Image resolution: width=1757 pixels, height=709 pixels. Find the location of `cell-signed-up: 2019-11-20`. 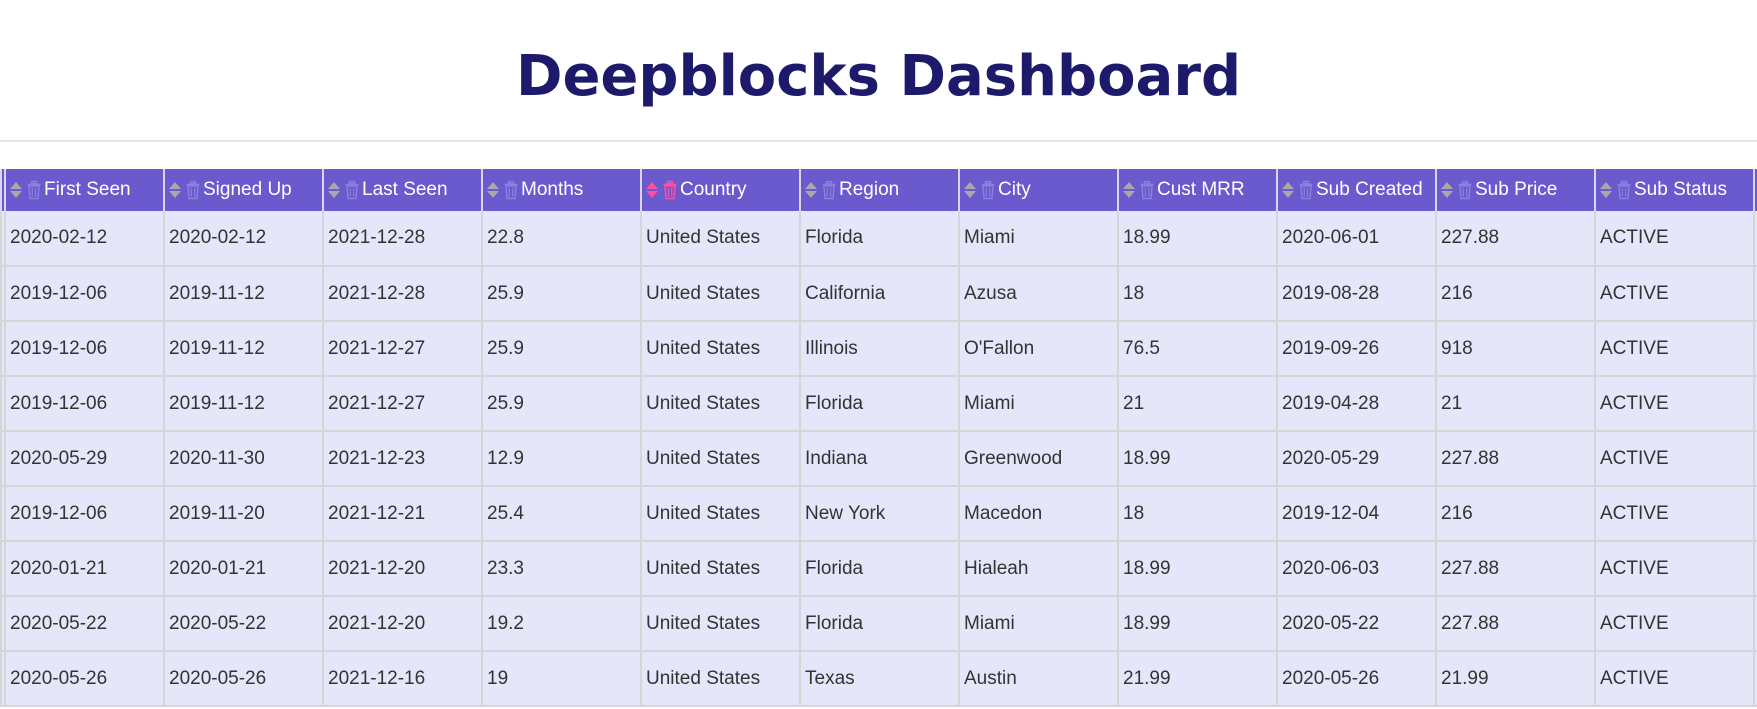

cell-signed-up: 2019-11-20 is located at coordinates (243, 514).